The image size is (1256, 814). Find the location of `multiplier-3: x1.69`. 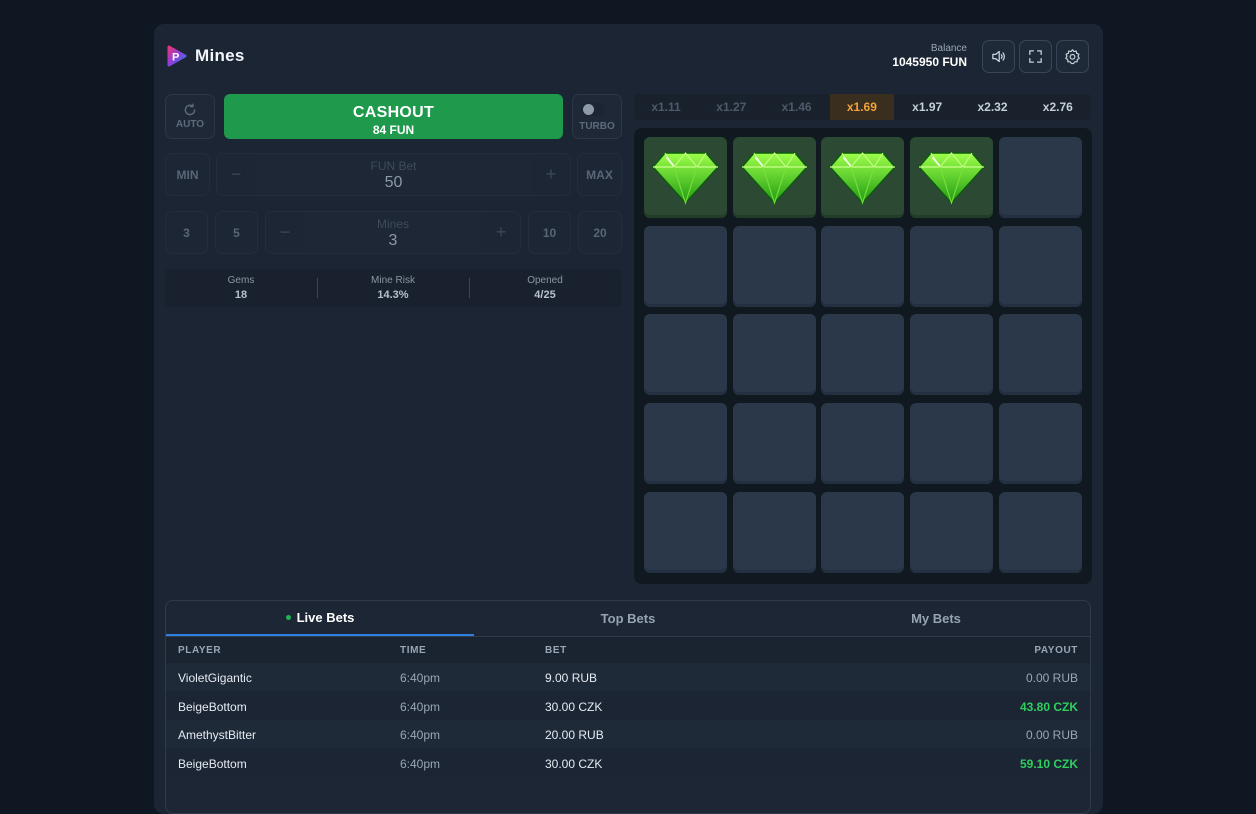

multiplier-3: x1.69 is located at coordinates (861, 107).